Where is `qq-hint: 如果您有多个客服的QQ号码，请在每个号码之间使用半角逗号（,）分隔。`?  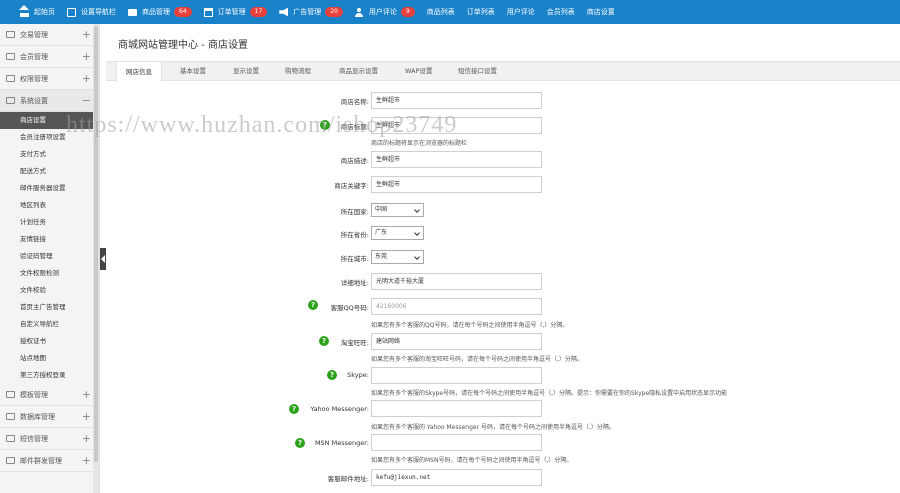
qq-hint: 如果您有多个客服的QQ号码，请在每个号码之间使用半角逗号（,）分隔。 is located at coordinates (470, 325).